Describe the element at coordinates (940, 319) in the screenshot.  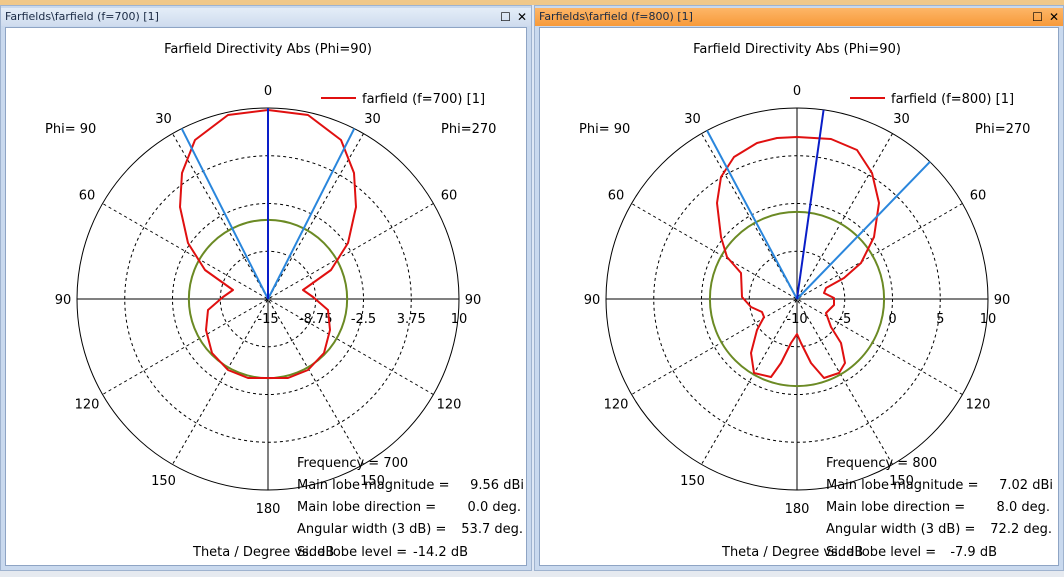
I see `radial-tick-label: 5` at that location.